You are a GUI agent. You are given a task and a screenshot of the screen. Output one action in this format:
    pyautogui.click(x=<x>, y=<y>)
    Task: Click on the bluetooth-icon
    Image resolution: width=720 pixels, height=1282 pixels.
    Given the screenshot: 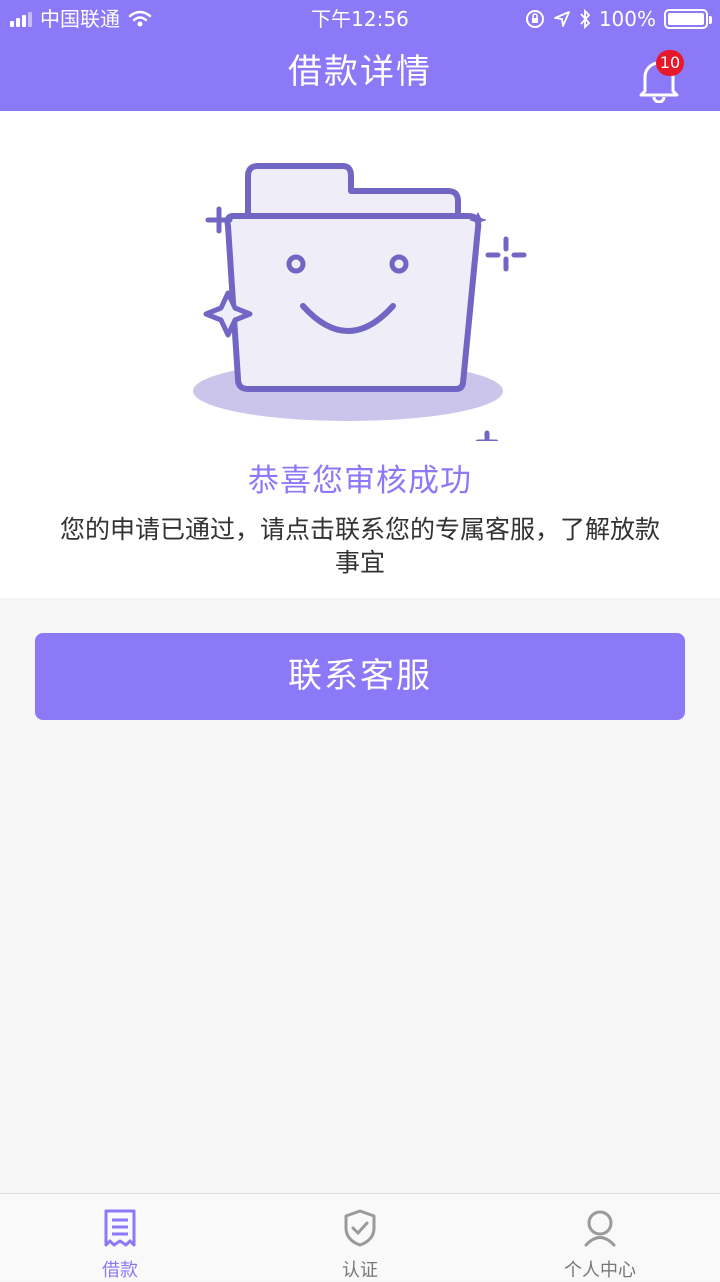 What is the action you would take?
    pyautogui.click(x=585, y=19)
    